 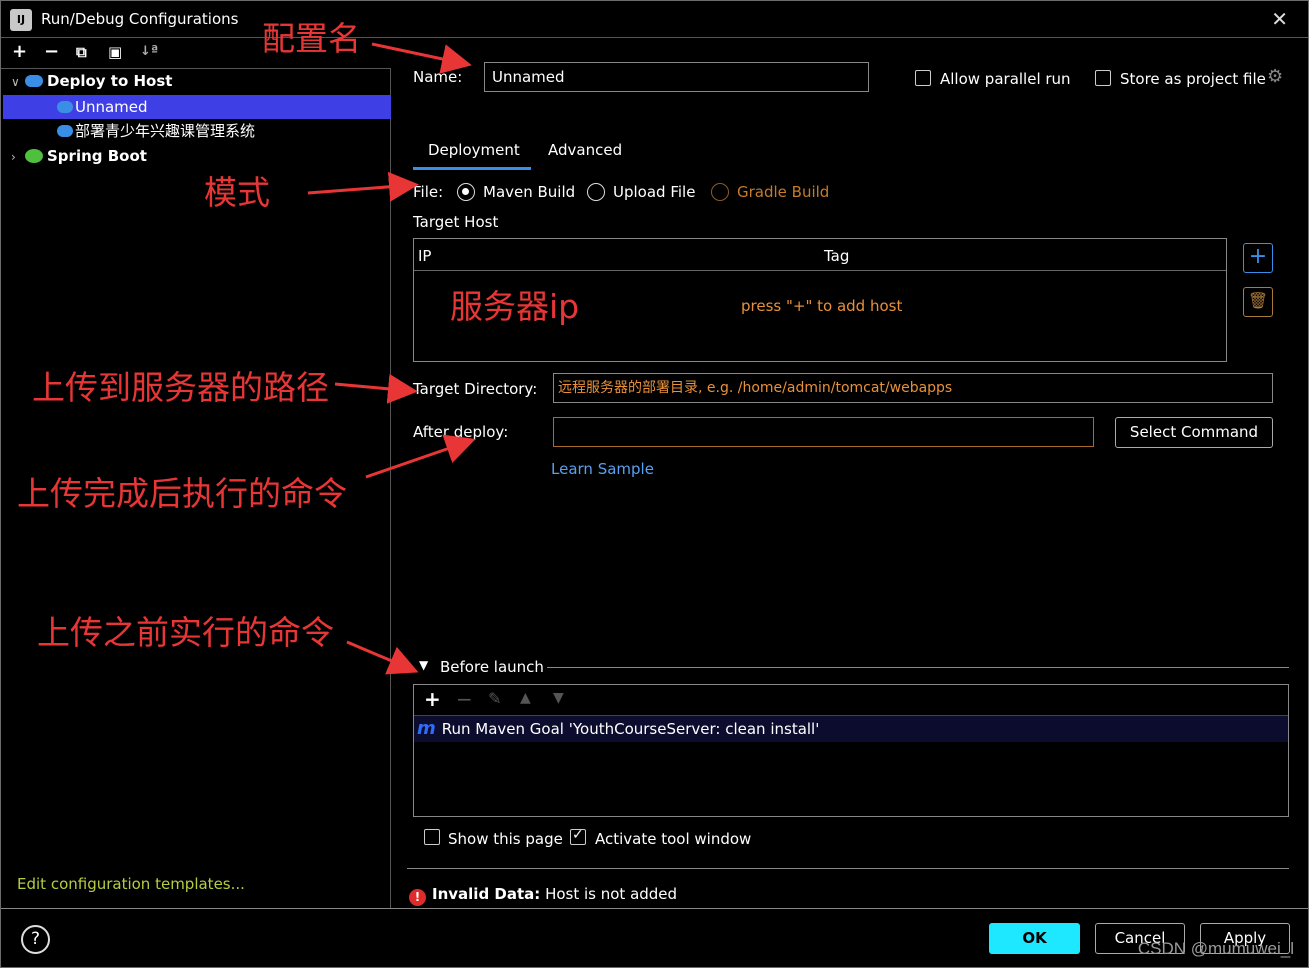 I want to click on move-up-icon: ▲, so click(x=525, y=698).